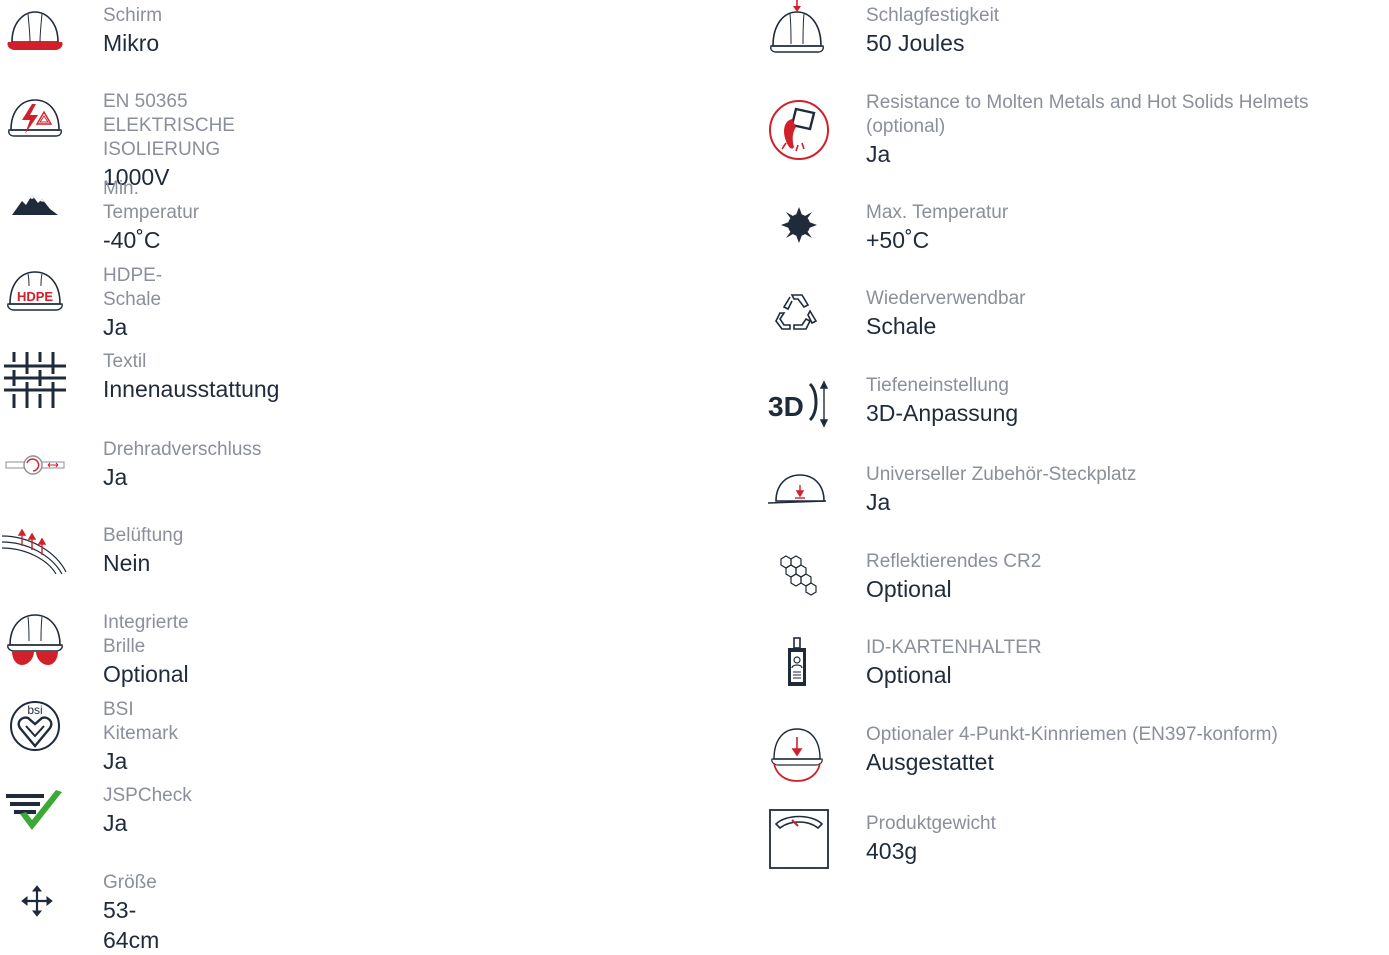 The width and height of the screenshot is (1389, 955). What do you see at coordinates (931, 823) in the screenshot?
I see `spec-label: Produktgewicht` at bounding box center [931, 823].